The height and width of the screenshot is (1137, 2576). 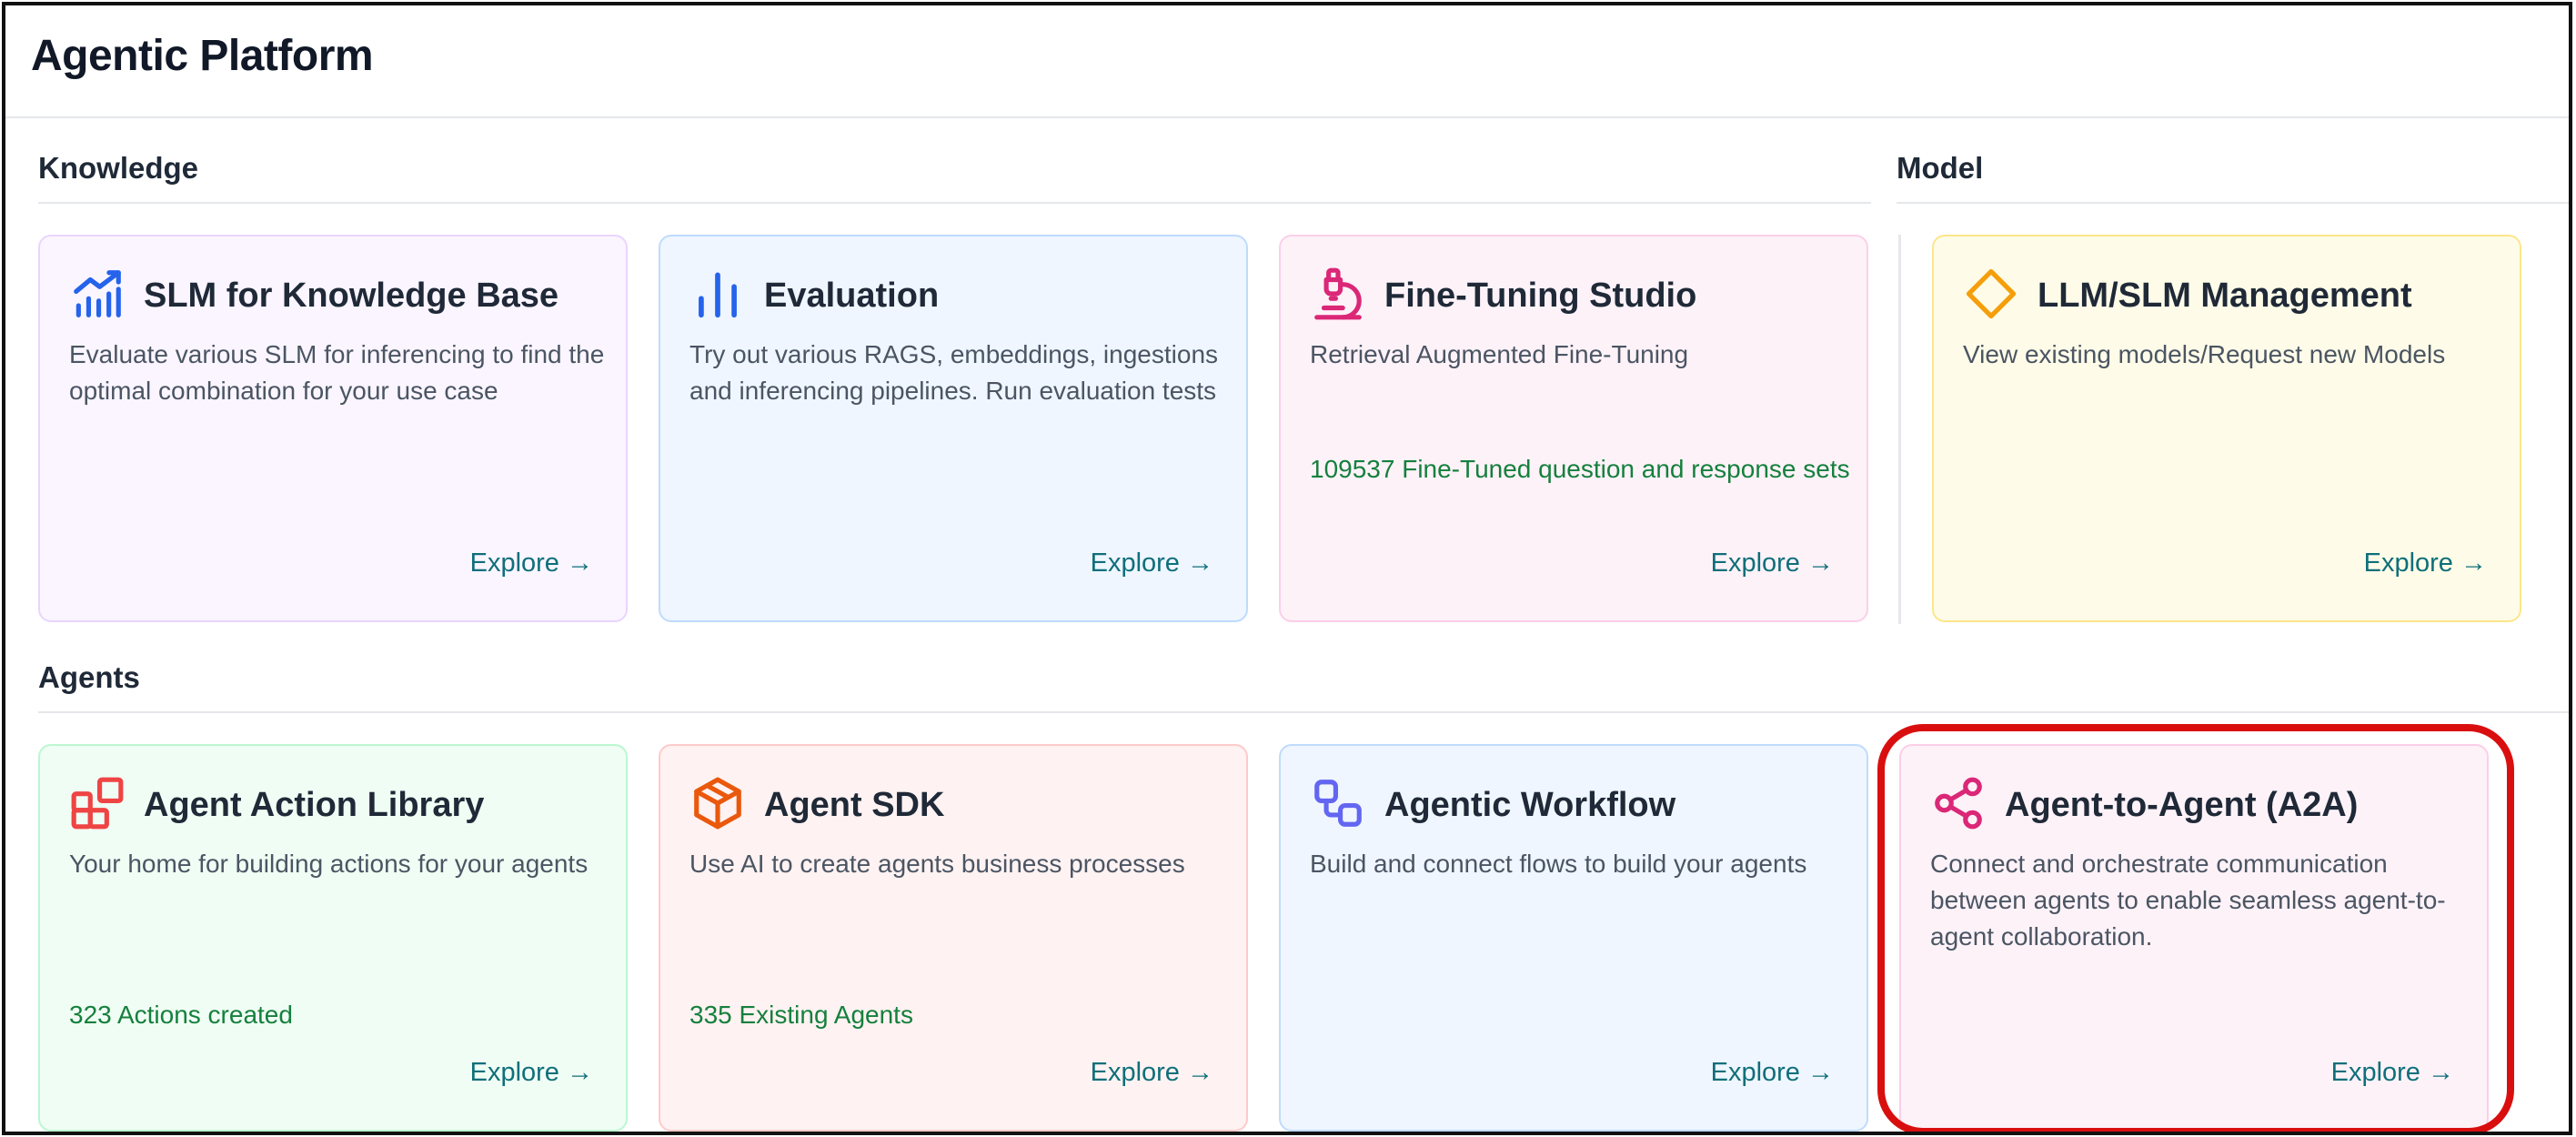 What do you see at coordinates (1530, 805) in the screenshot?
I see `card-title: Agentic Workflow` at bounding box center [1530, 805].